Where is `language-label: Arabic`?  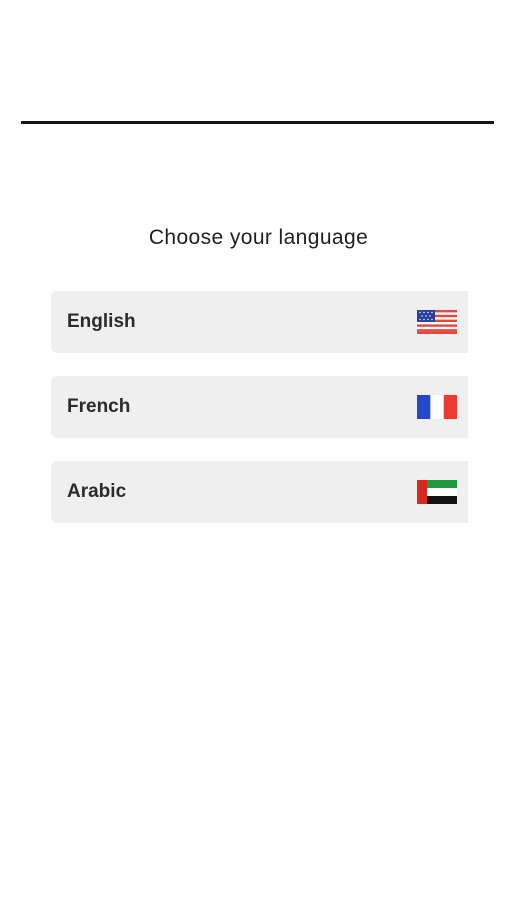
language-label: Arabic is located at coordinates (97, 491).